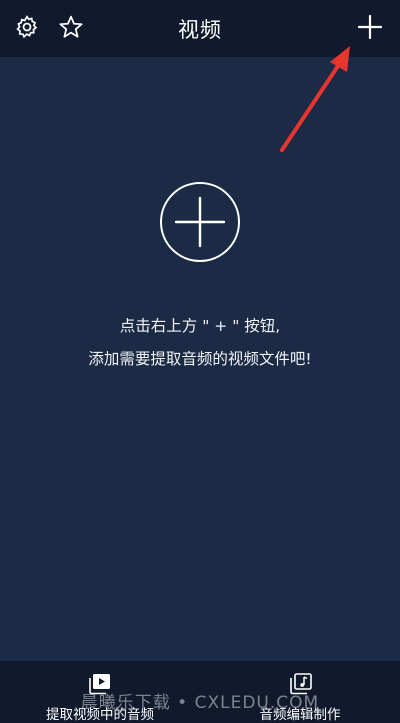 The image size is (400, 723). Describe the element at coordinates (200, 326) in the screenshot. I see `empty-hint-line-1: 点击右上方 " + " 按钮,` at that location.